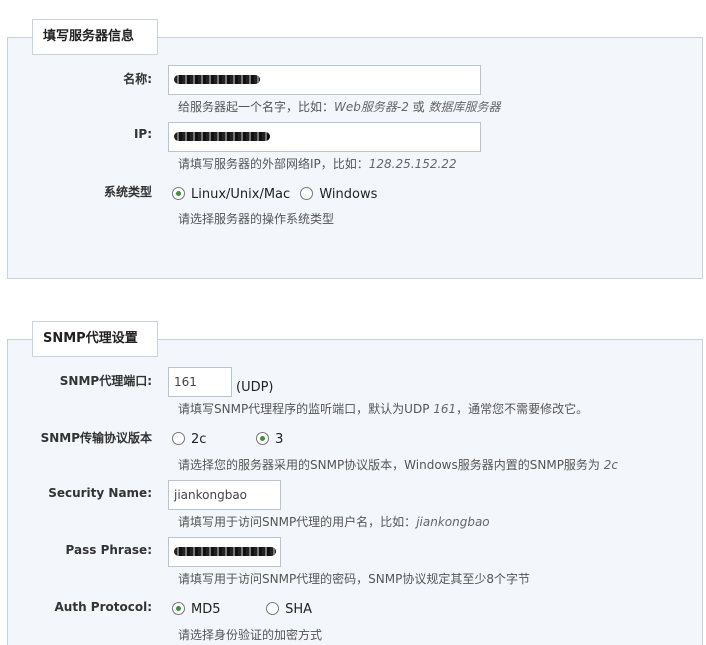 This screenshot has width=706, height=645. What do you see at coordinates (96, 438) in the screenshot?
I see `snmp-version-label: SNMP传输协议版本` at bounding box center [96, 438].